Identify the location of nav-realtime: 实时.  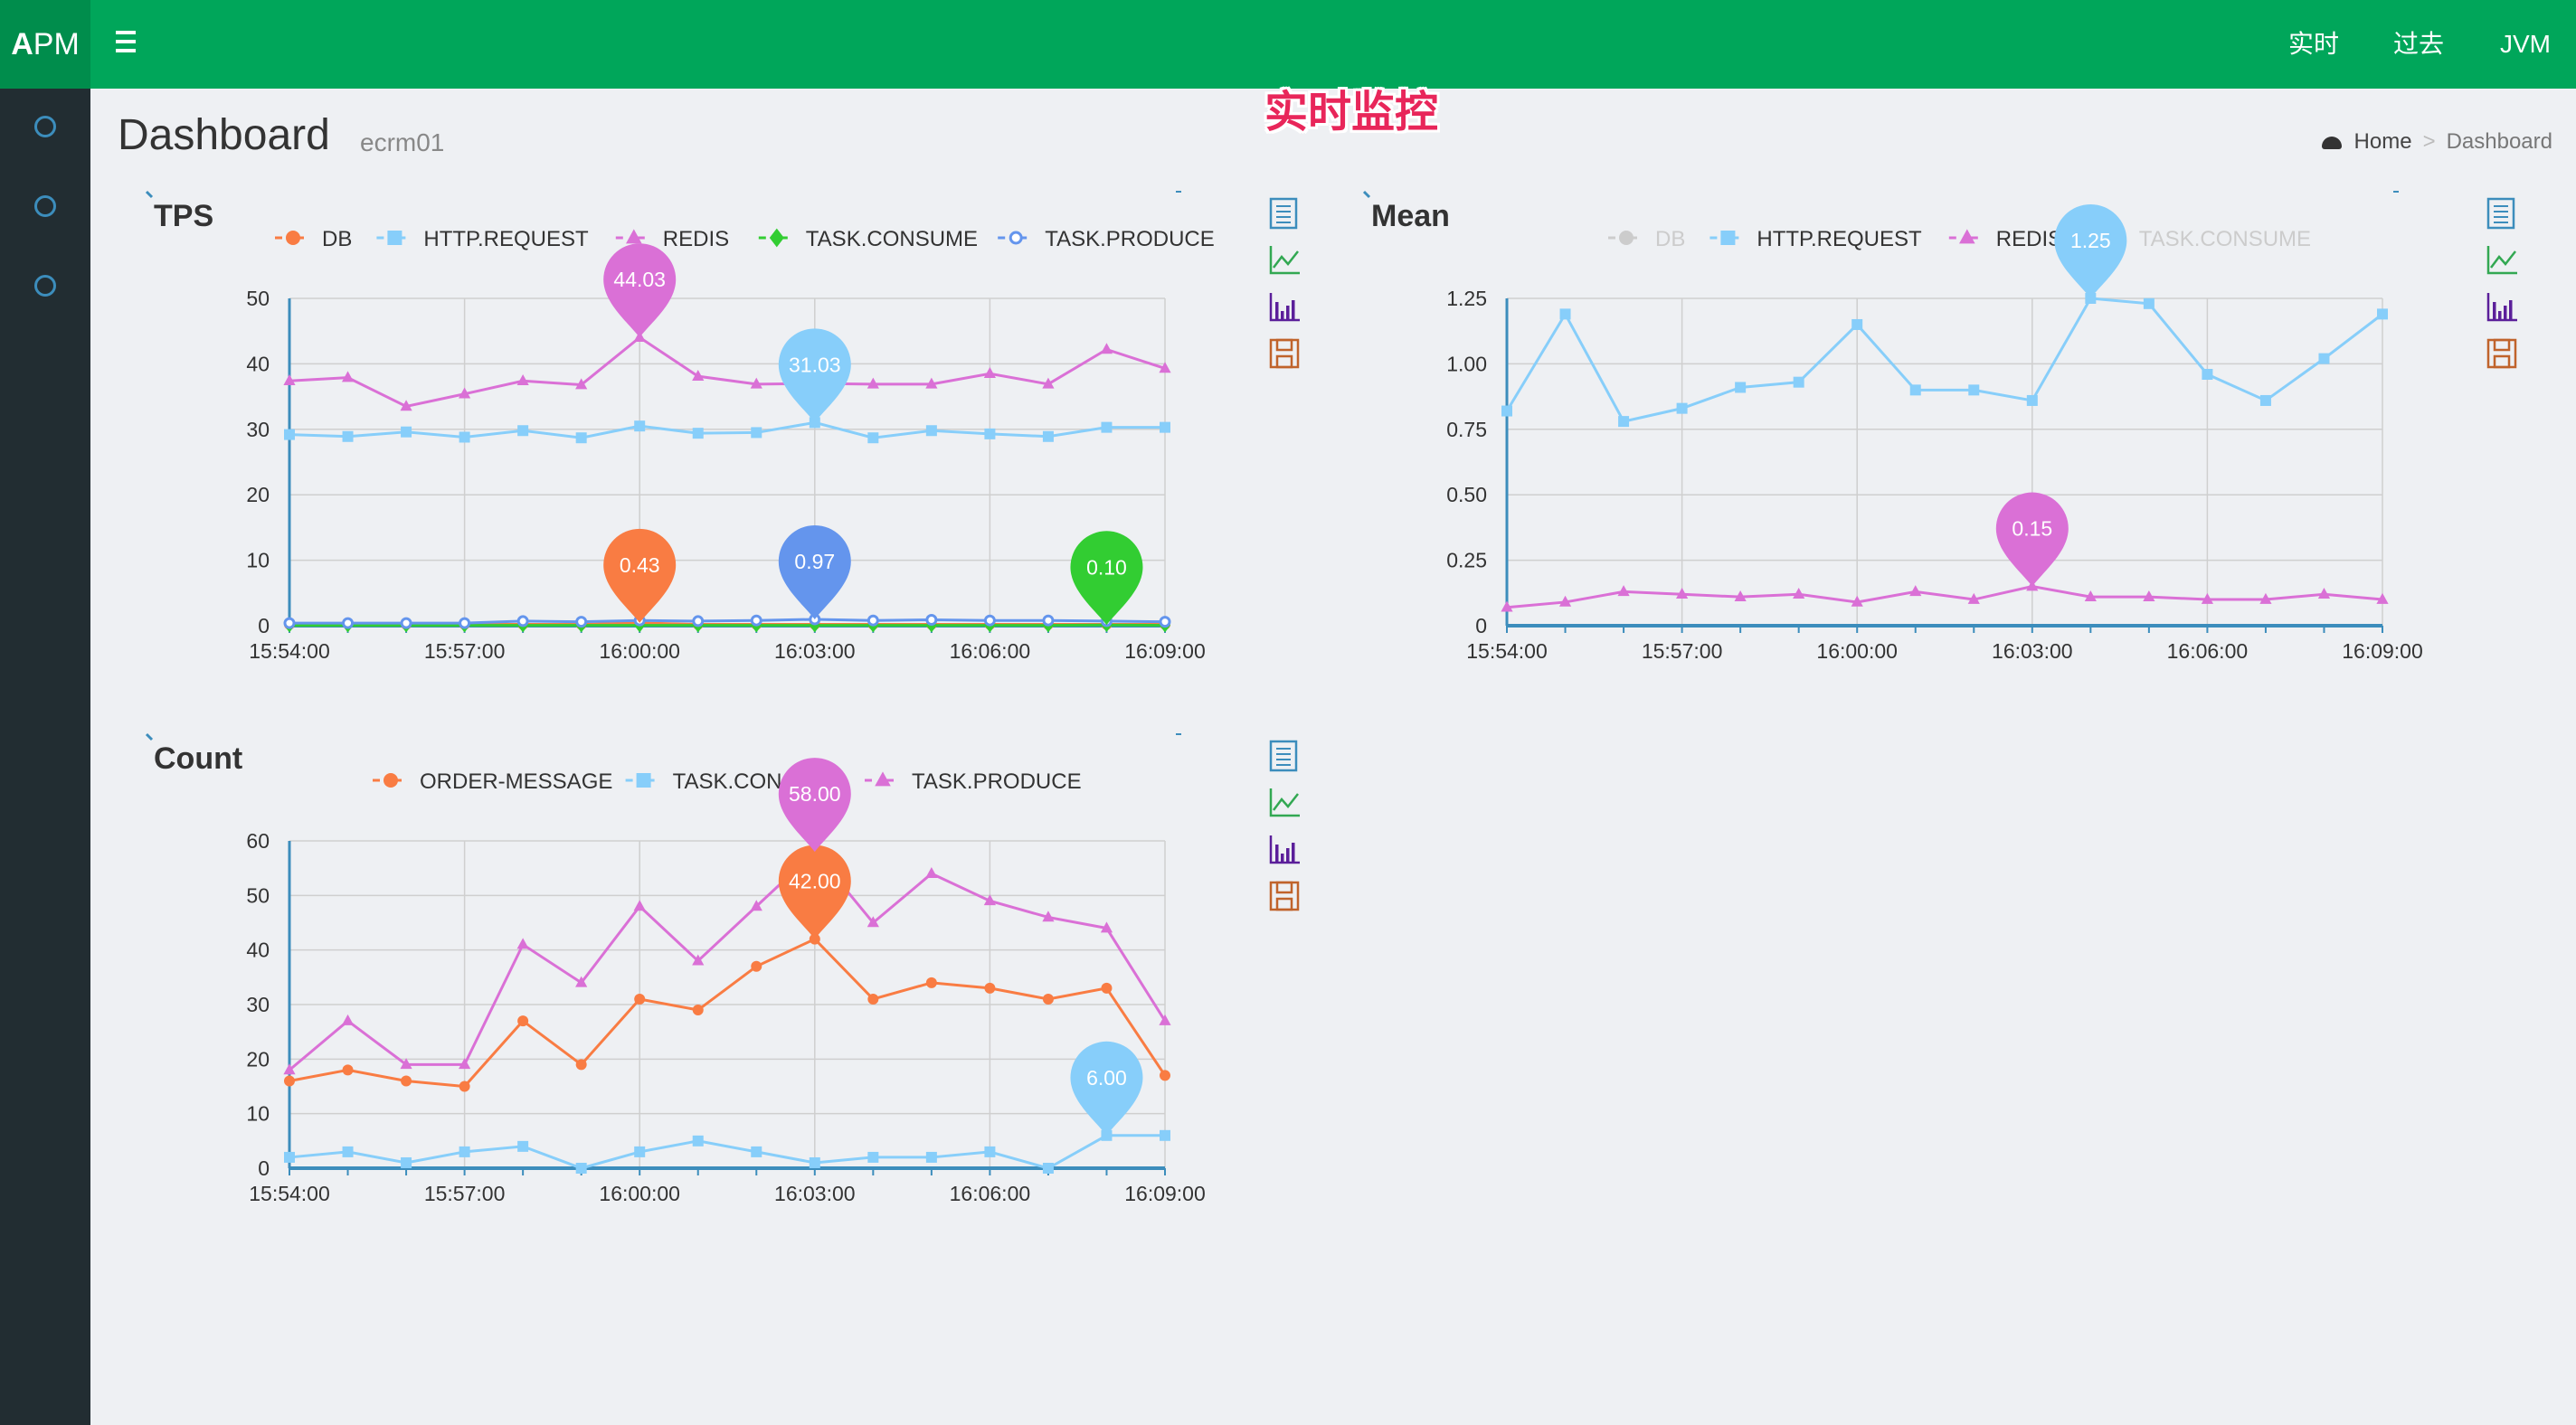
(2314, 44).